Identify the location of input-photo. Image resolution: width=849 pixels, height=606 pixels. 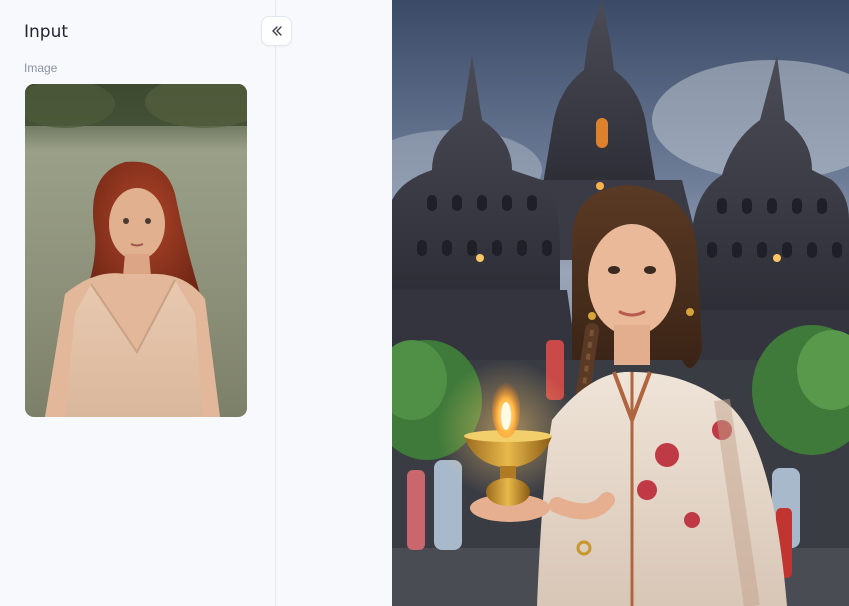
(136, 250).